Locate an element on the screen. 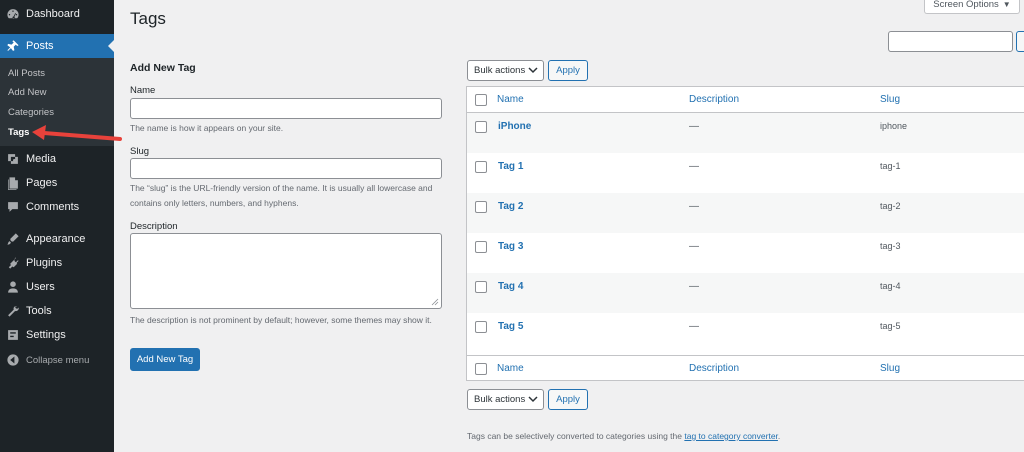  column-footer-description: Description is located at coordinates (714, 368).